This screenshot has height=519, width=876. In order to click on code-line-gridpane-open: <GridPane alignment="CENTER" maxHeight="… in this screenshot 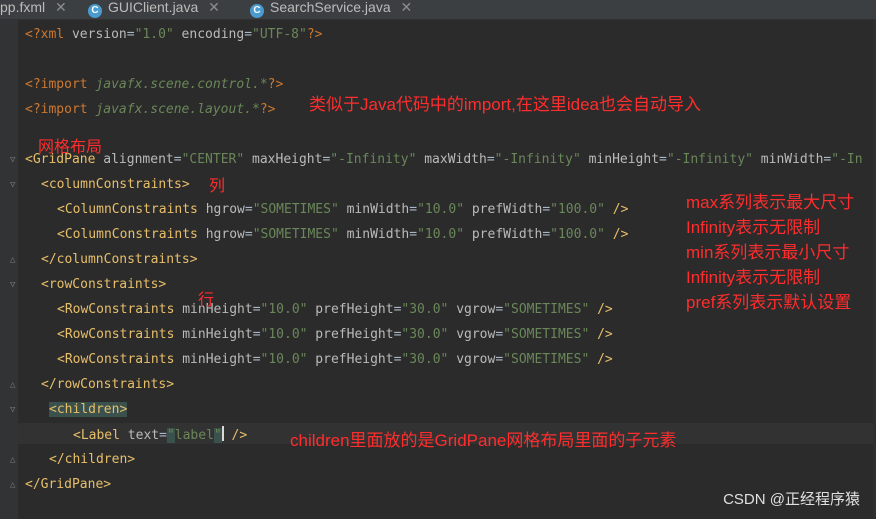, I will do `click(444, 160)`.